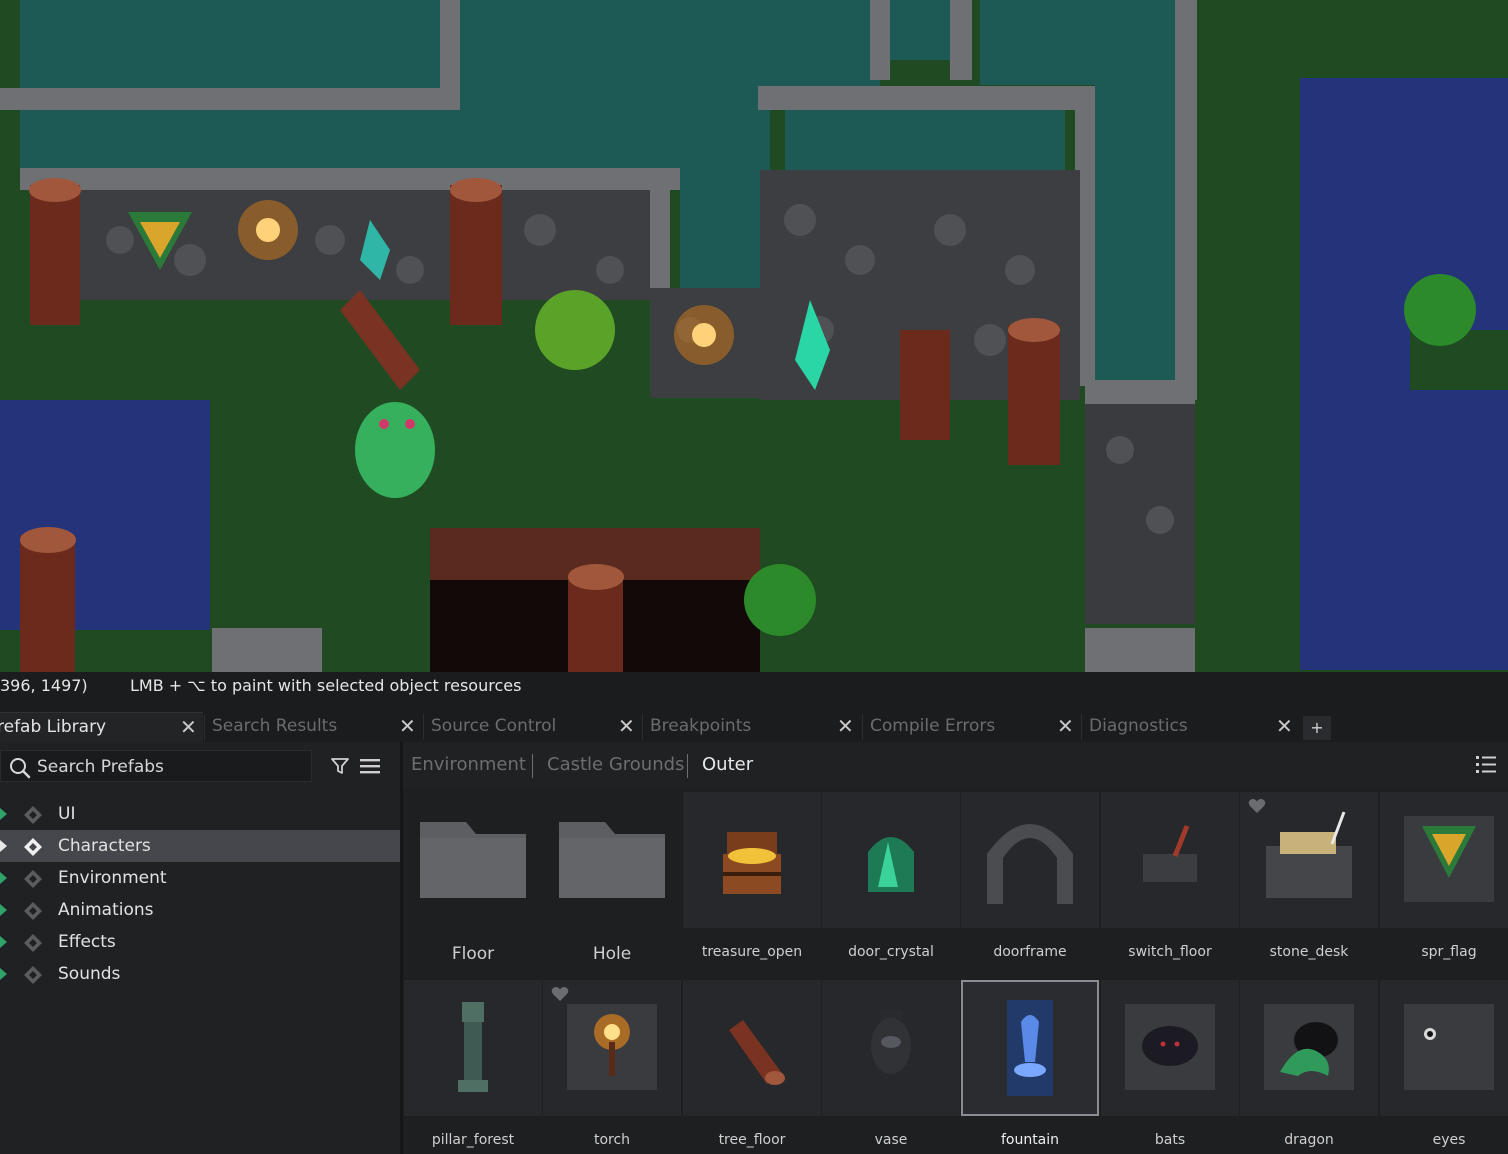 The image size is (1508, 1154). I want to click on tab-label: Source Control, so click(494, 726).